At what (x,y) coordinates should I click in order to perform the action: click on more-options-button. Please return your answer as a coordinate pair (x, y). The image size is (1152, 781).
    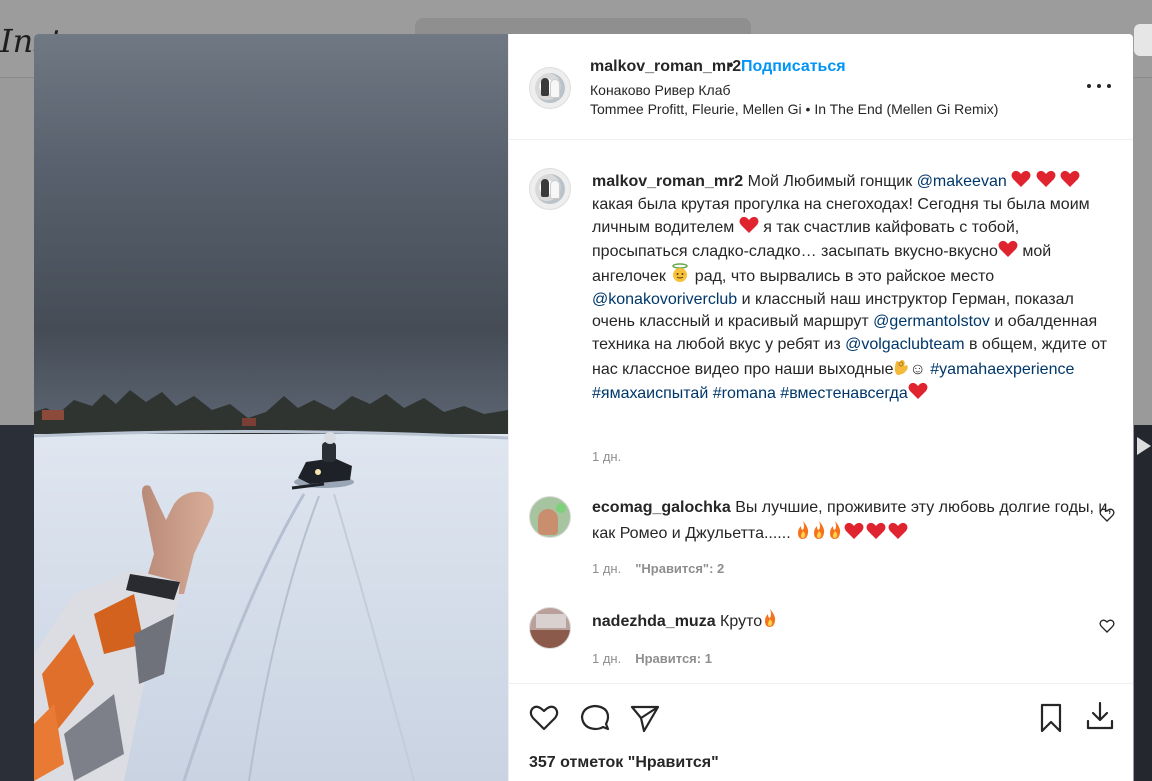
    Looking at the image, I should click on (1099, 86).